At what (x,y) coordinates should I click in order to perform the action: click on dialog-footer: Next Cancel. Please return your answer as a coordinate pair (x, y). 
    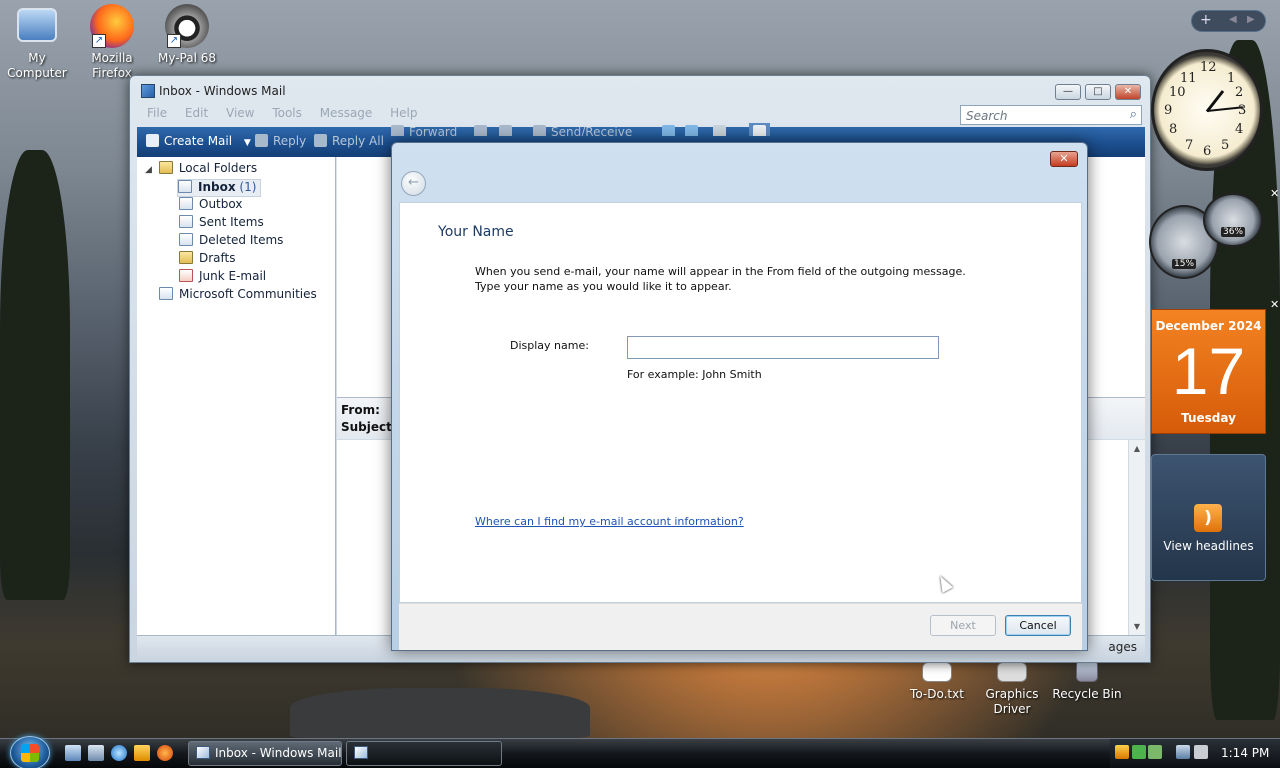
    Looking at the image, I should click on (740, 626).